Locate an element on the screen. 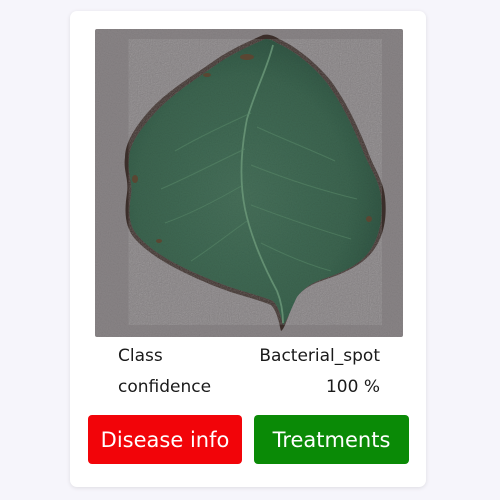 The height and width of the screenshot is (500, 500). confidence-row: confidence 100 % is located at coordinates (249, 389).